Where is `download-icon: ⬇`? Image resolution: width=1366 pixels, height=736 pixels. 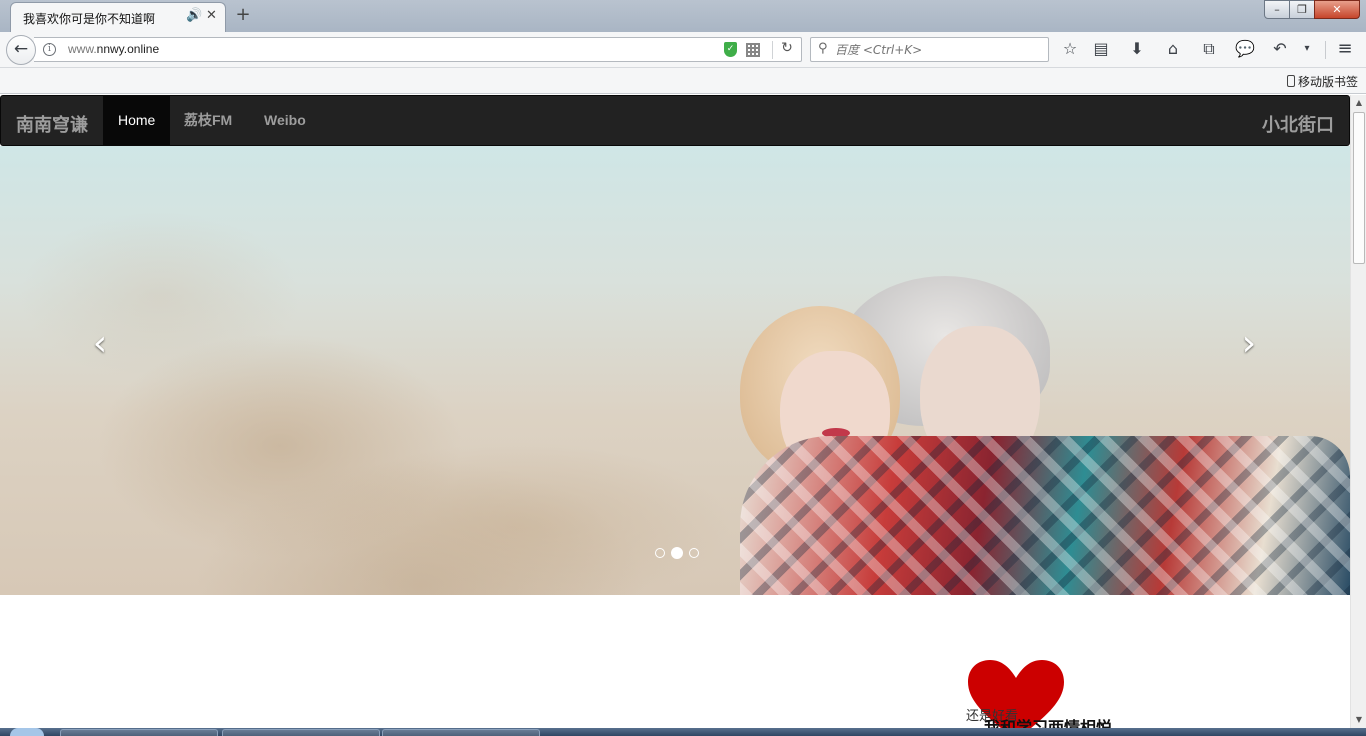 download-icon: ⬇ is located at coordinates (1137, 50).